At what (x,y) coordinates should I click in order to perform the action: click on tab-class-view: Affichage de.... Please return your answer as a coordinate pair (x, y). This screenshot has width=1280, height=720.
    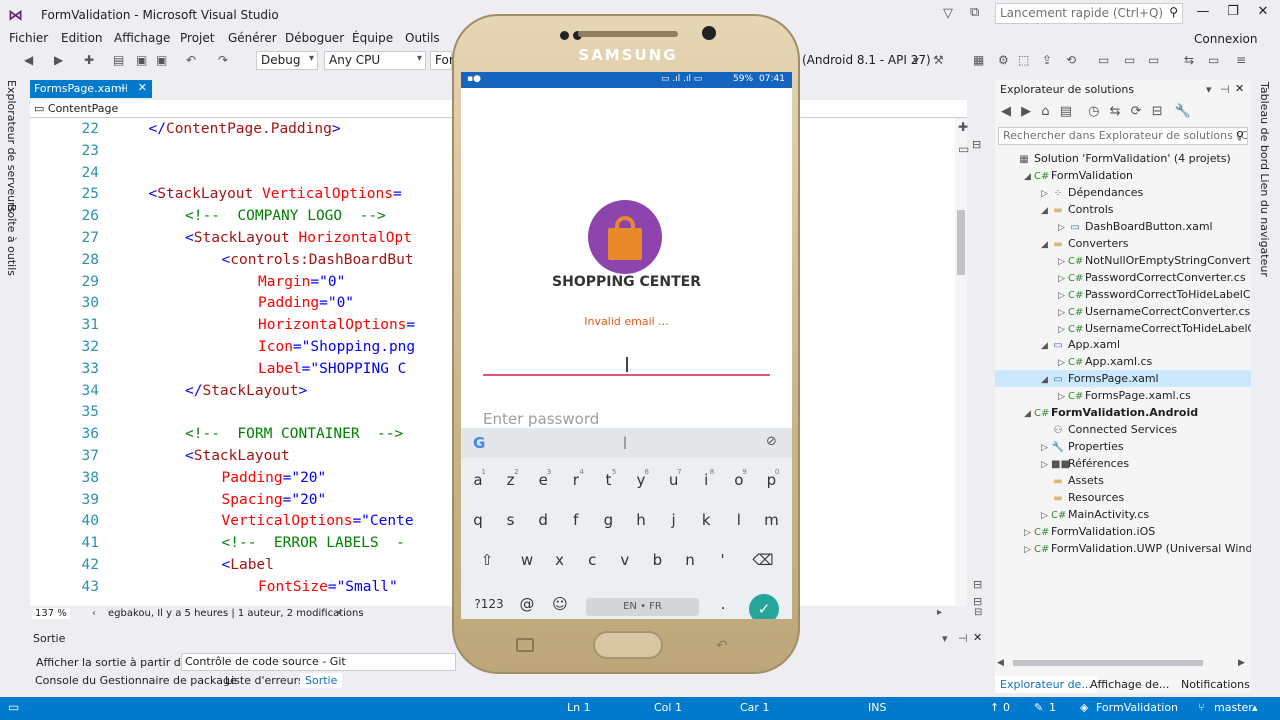
    Looking at the image, I should click on (1129, 684).